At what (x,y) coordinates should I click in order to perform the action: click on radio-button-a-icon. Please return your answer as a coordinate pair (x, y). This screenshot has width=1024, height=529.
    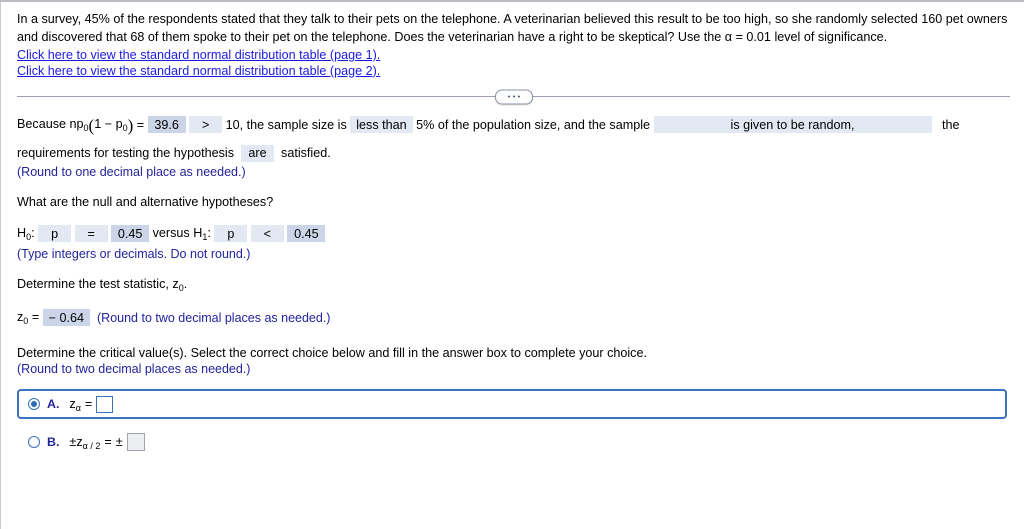
    Looking at the image, I should click on (34, 404).